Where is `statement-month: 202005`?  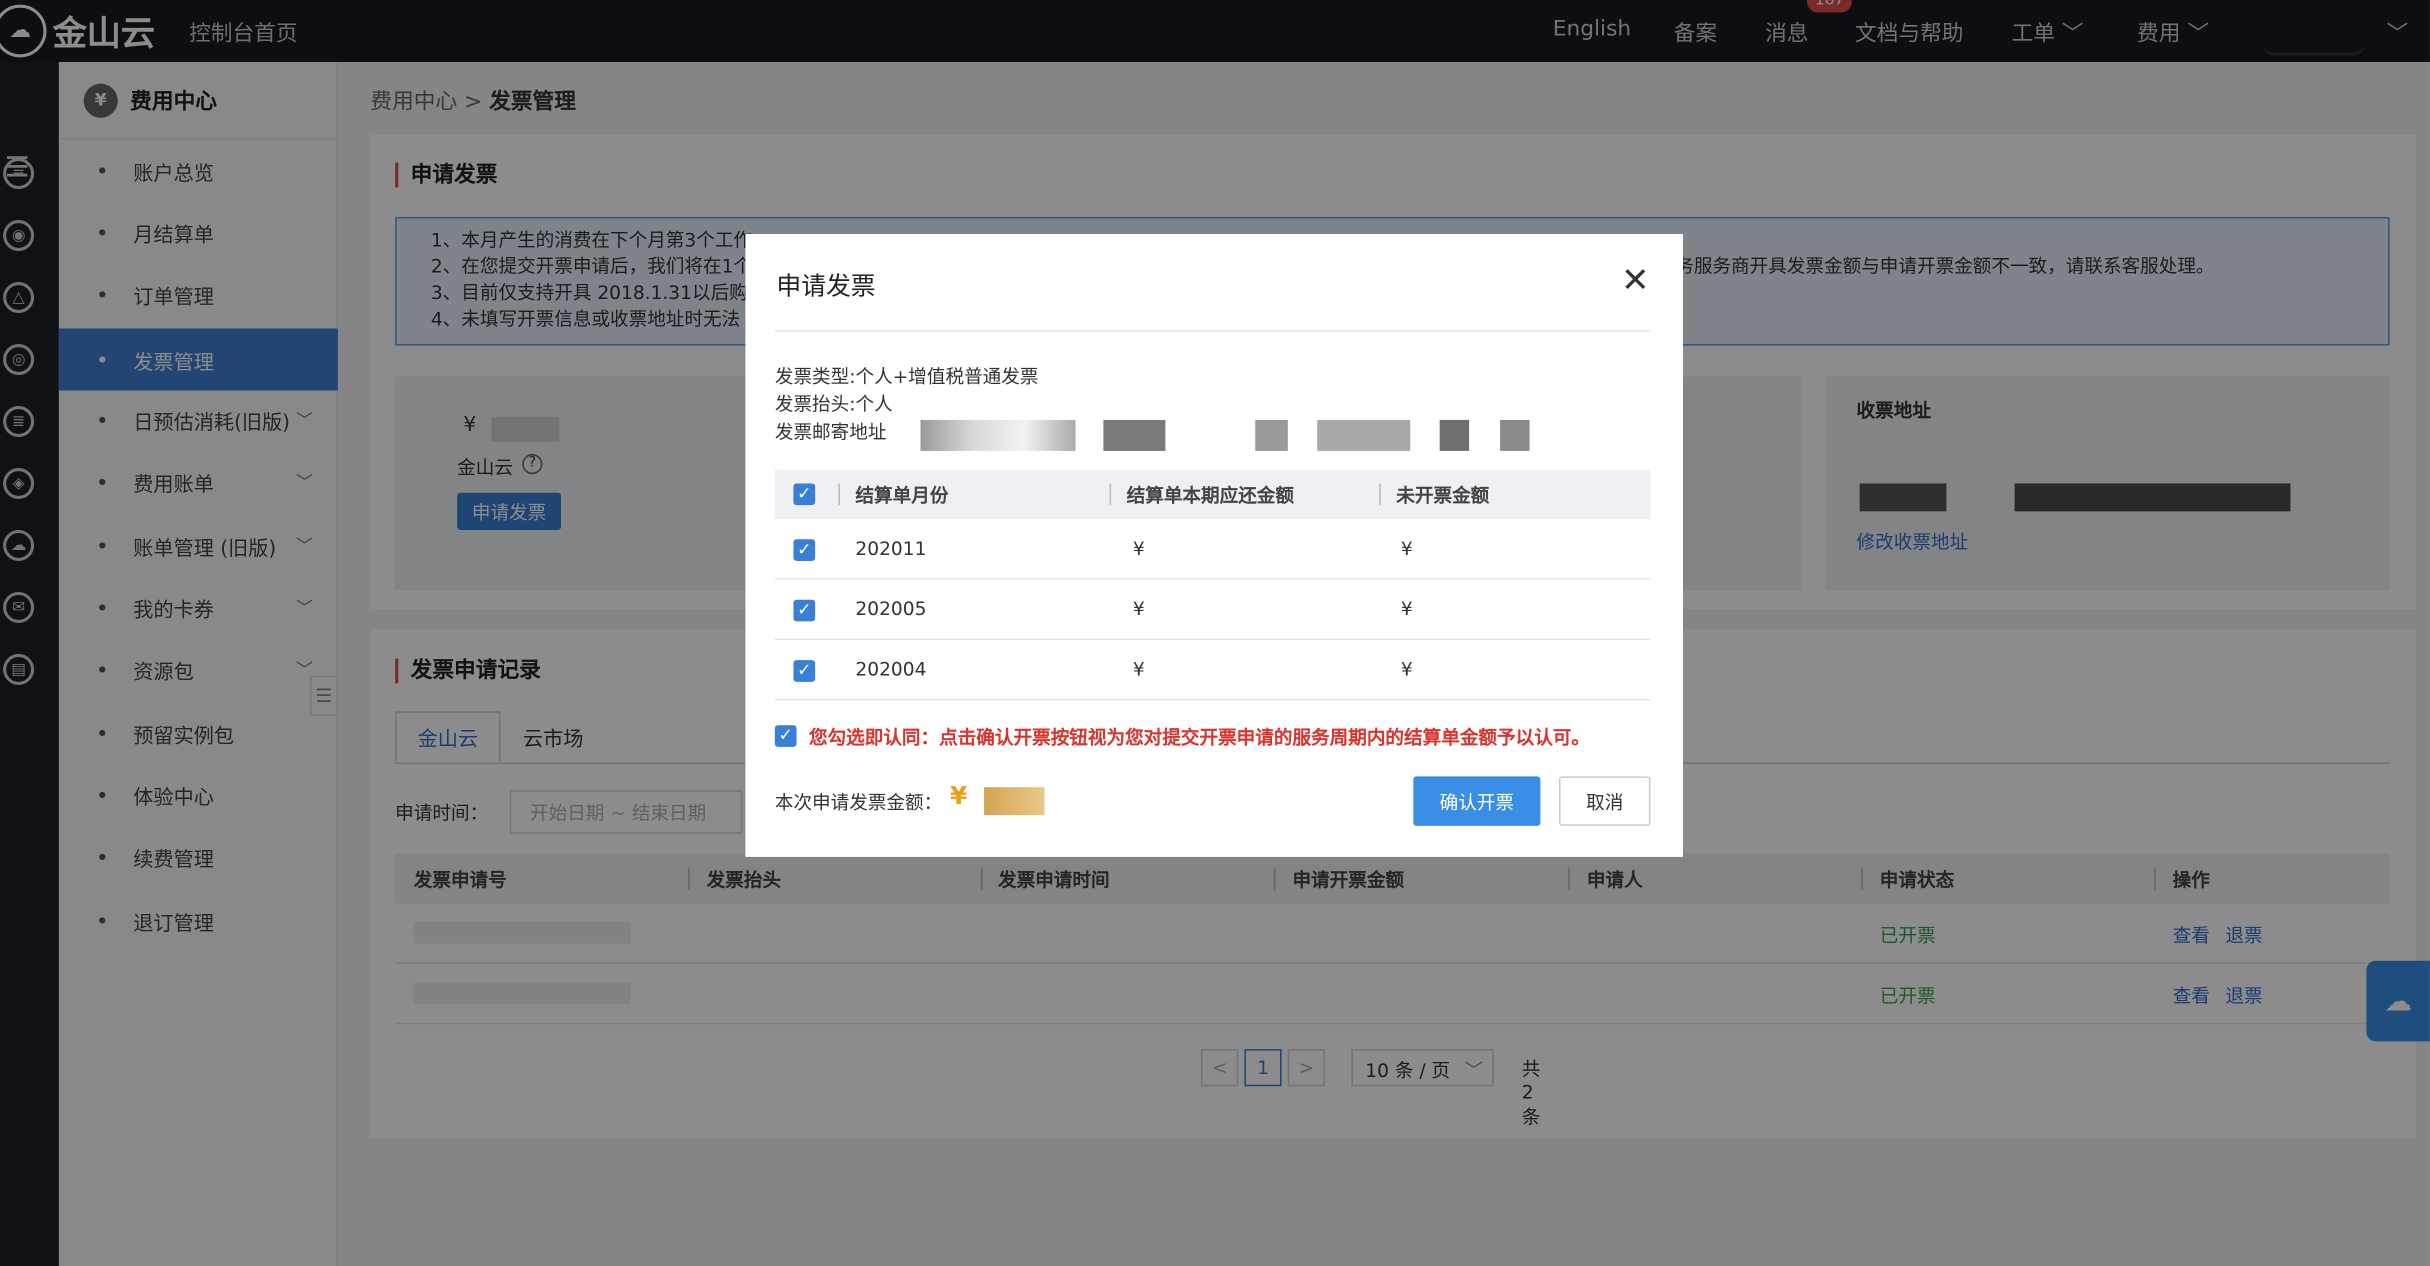
statement-month: 202005 is located at coordinates (891, 609).